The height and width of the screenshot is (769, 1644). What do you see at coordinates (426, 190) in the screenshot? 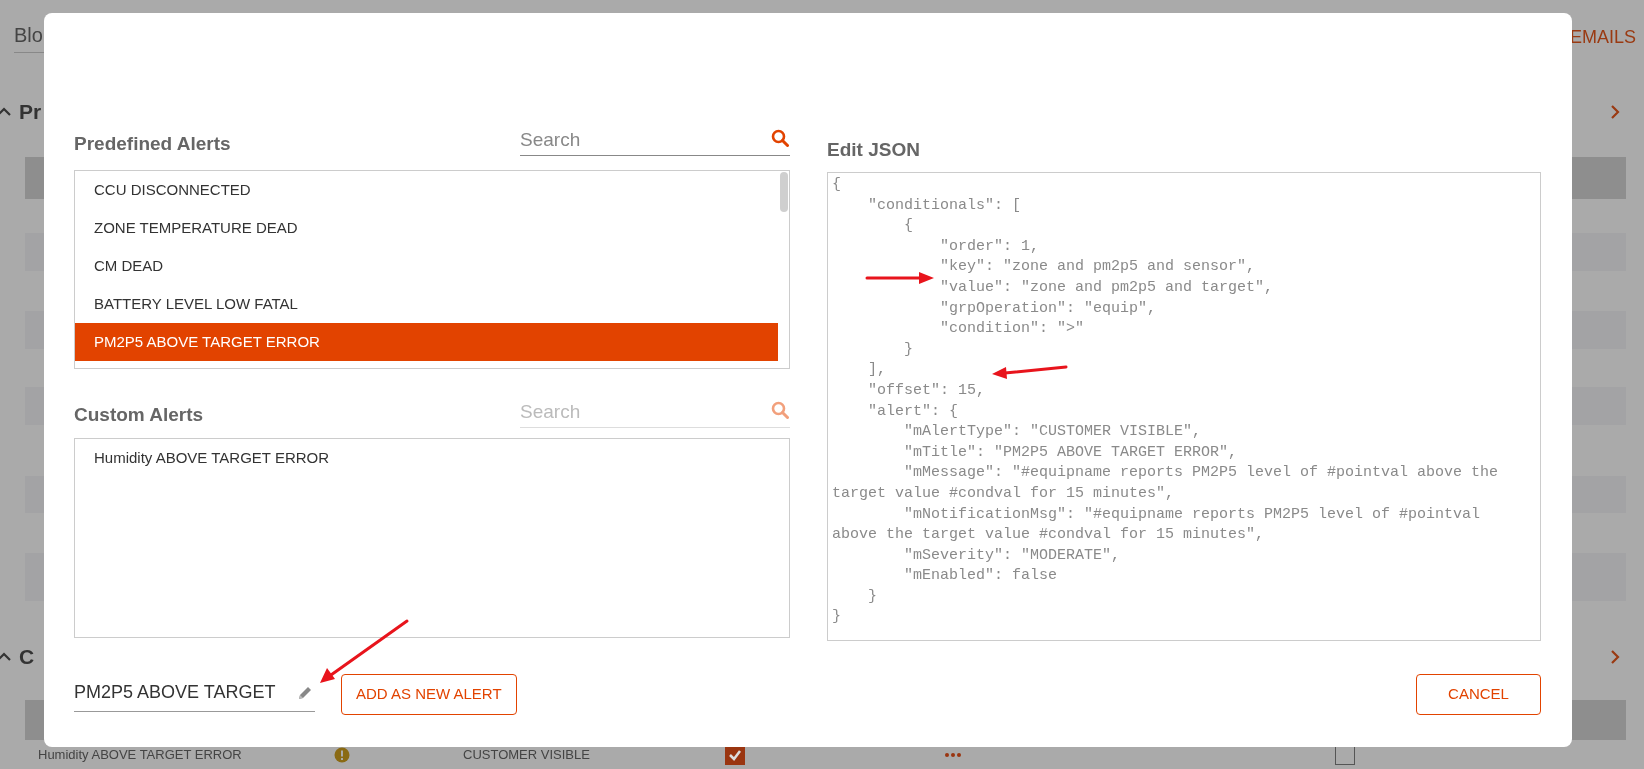
I see `list-item: CCU DISCONNECTED` at bounding box center [426, 190].